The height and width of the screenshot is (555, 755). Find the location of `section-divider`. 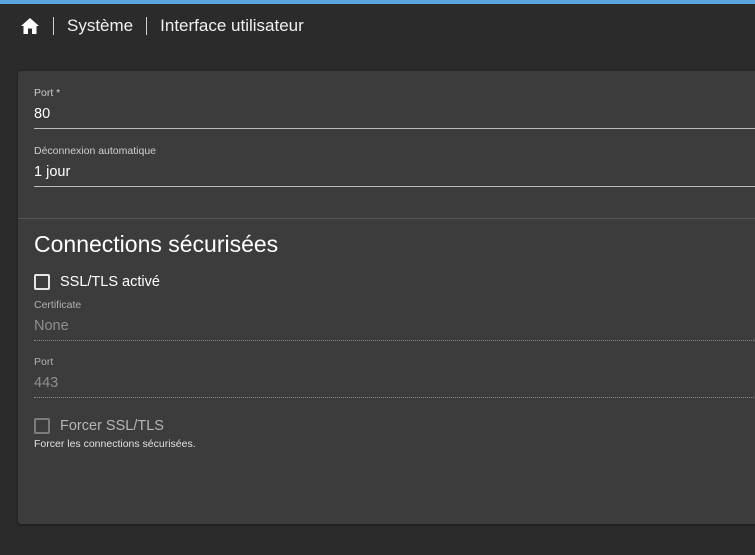

section-divider is located at coordinates (386, 218).